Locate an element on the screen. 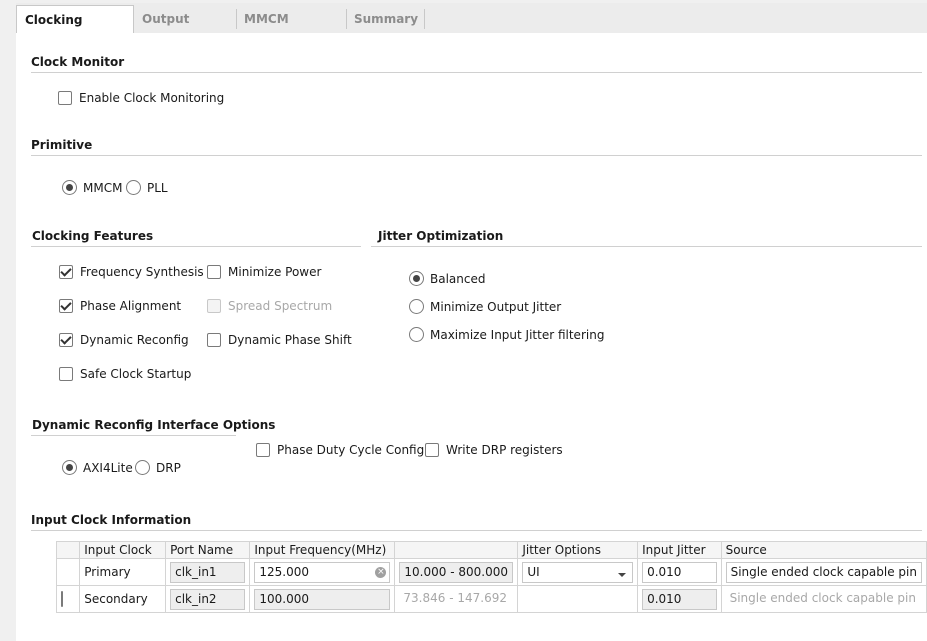  clear-icon: × is located at coordinates (381, 572).